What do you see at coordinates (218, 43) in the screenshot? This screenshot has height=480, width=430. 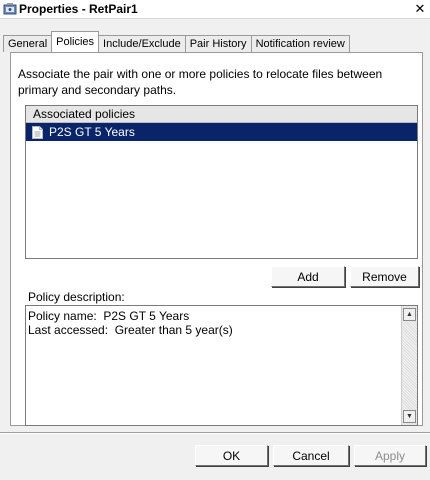 I see `tab-pair-history: Pair History` at bounding box center [218, 43].